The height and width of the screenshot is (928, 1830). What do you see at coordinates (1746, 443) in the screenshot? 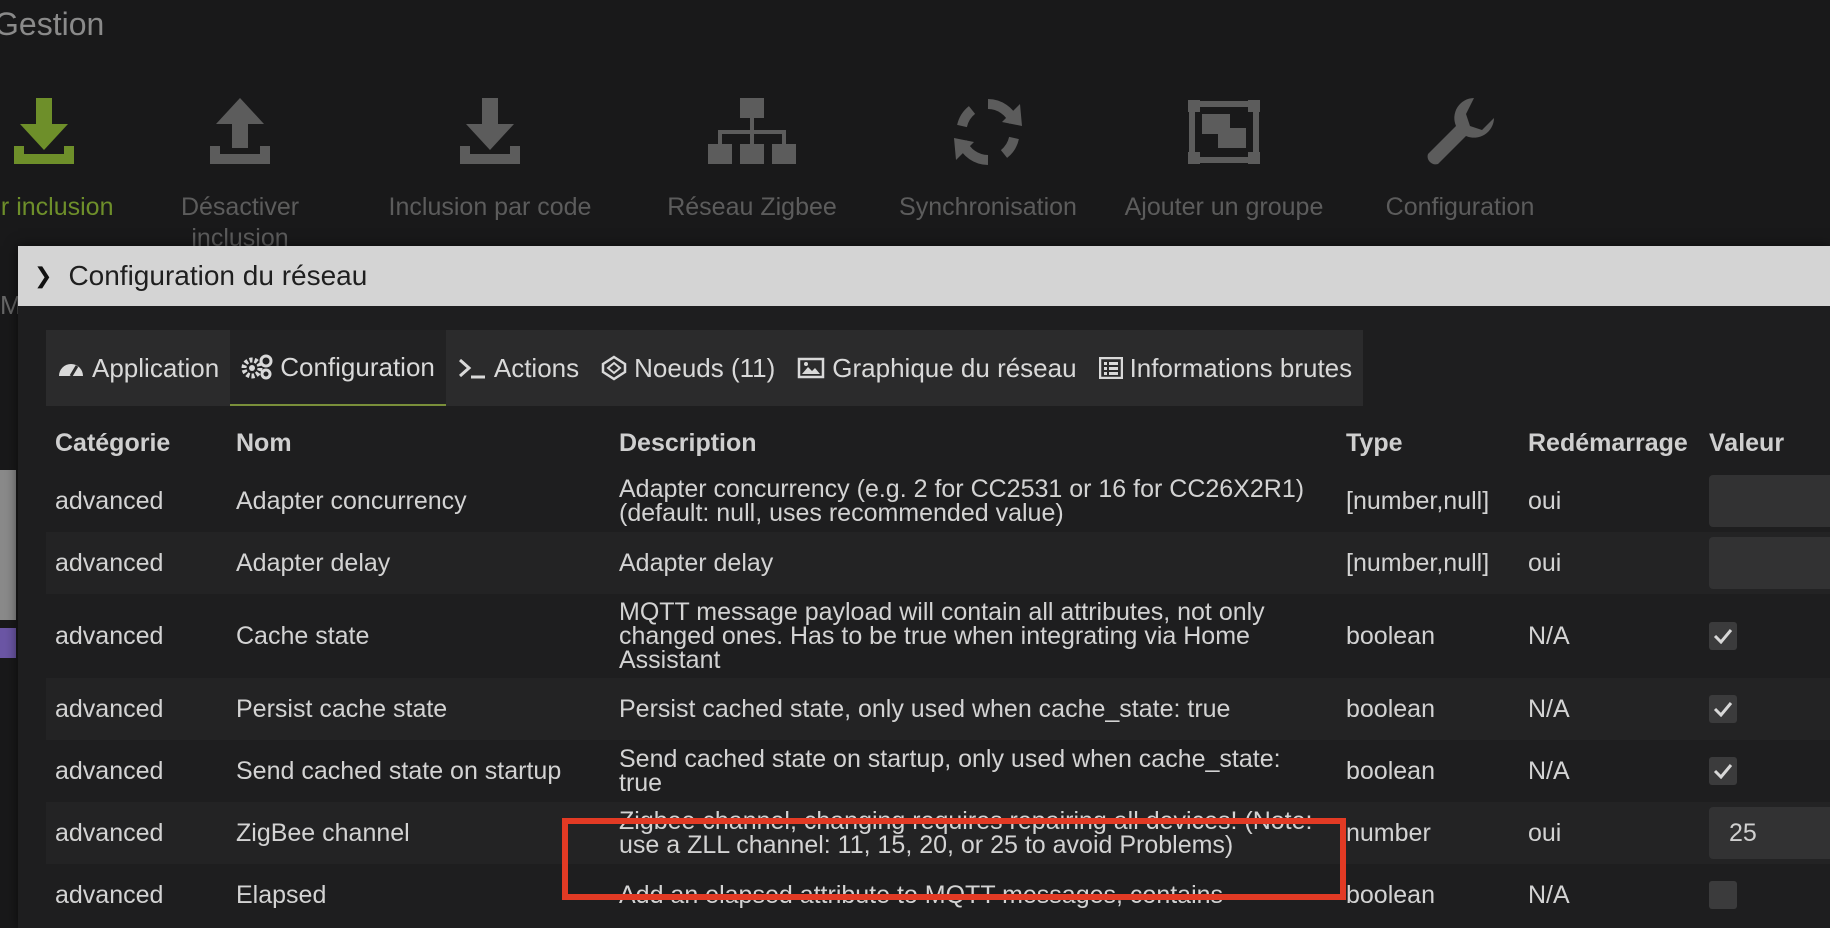
I see `header-value: Valeur` at bounding box center [1746, 443].